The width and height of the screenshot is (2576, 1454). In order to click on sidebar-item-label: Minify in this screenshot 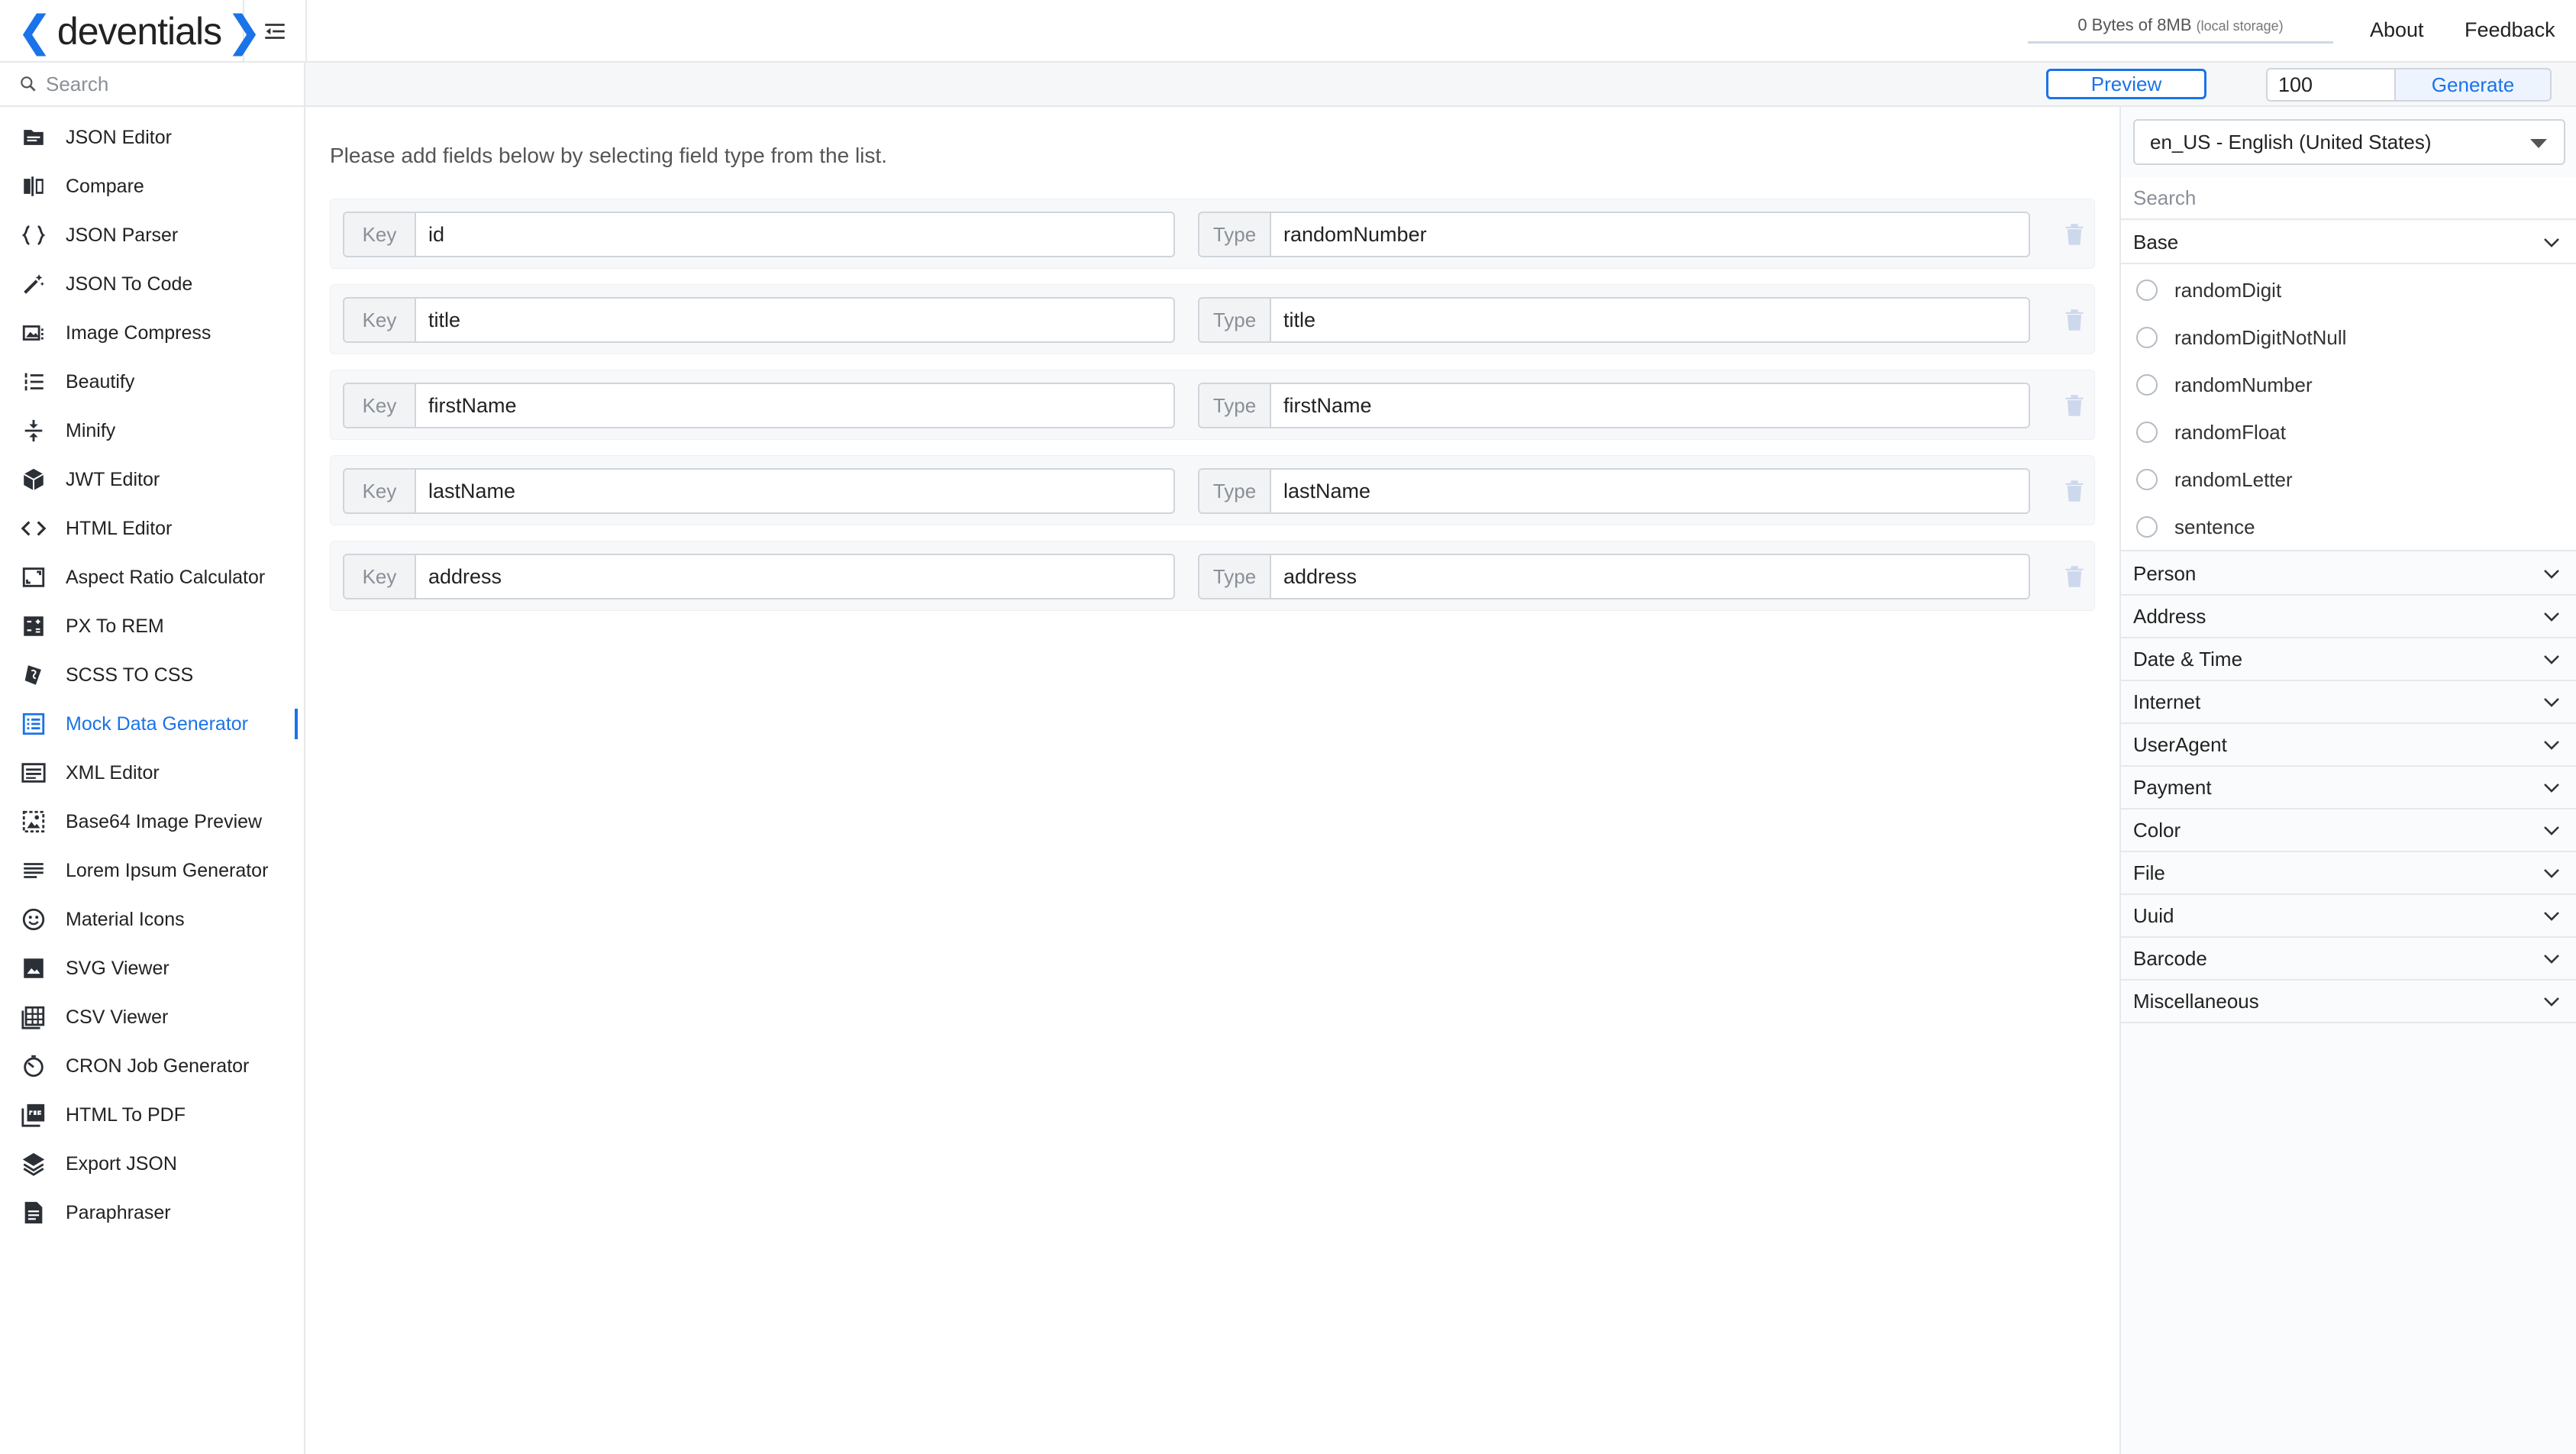, I will do `click(91, 430)`.